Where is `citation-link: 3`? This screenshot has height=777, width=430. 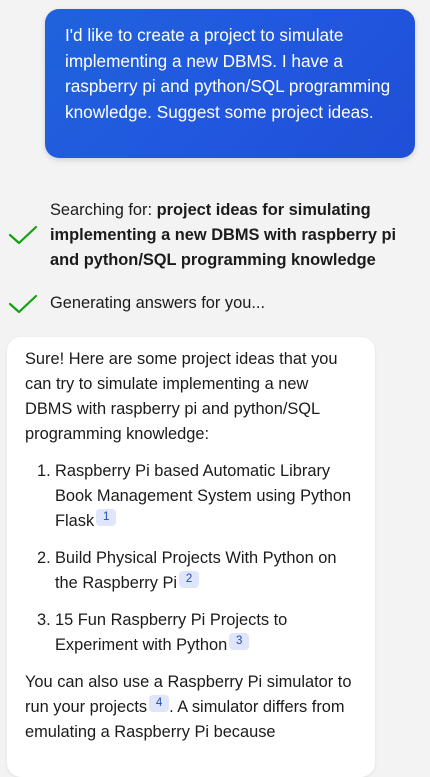 citation-link: 3 is located at coordinates (239, 641).